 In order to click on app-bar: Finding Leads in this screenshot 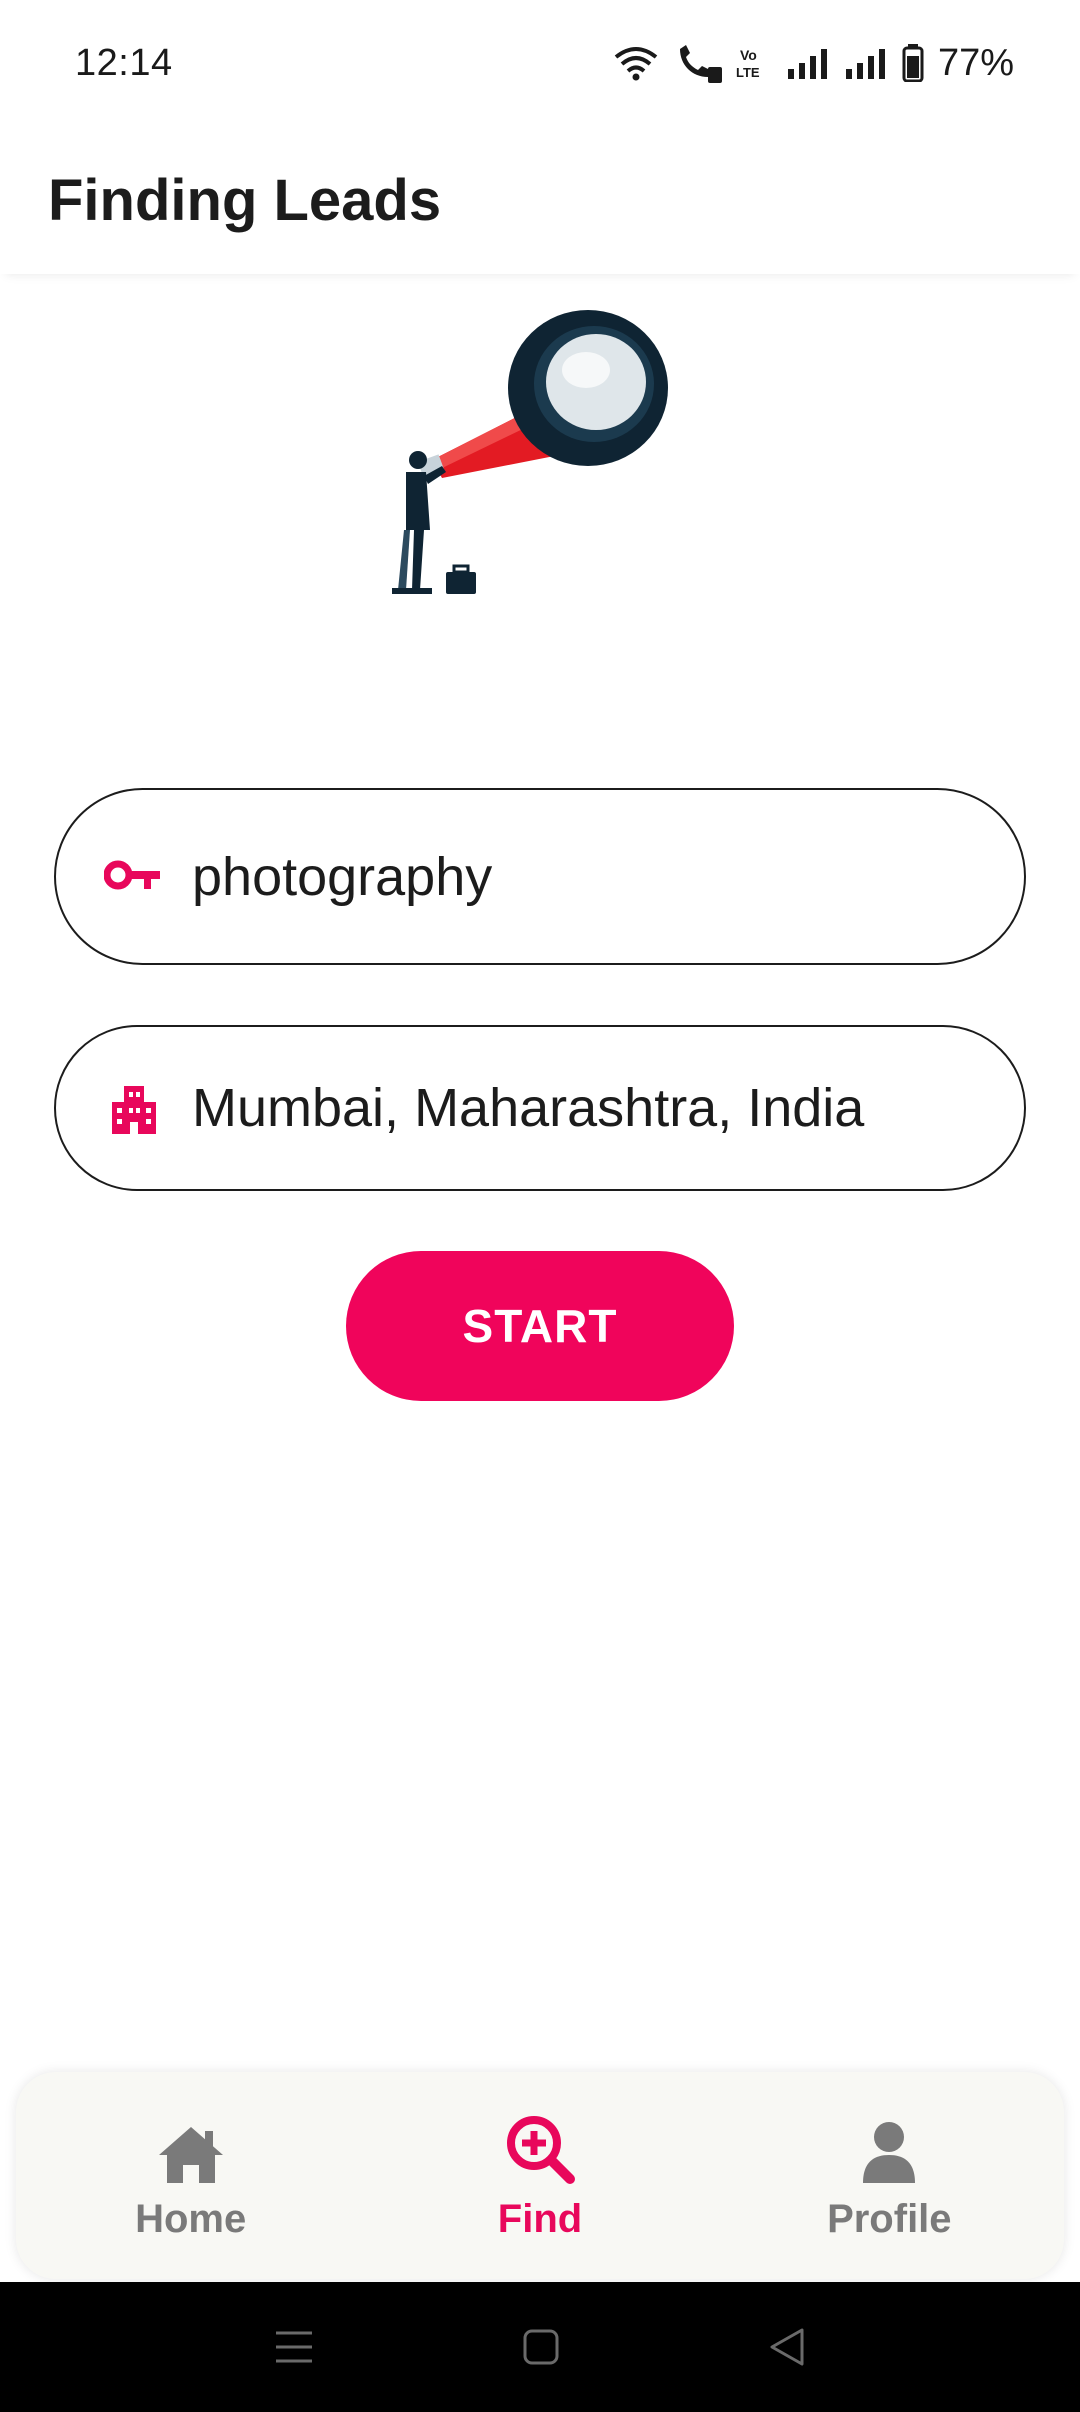, I will do `click(540, 200)`.